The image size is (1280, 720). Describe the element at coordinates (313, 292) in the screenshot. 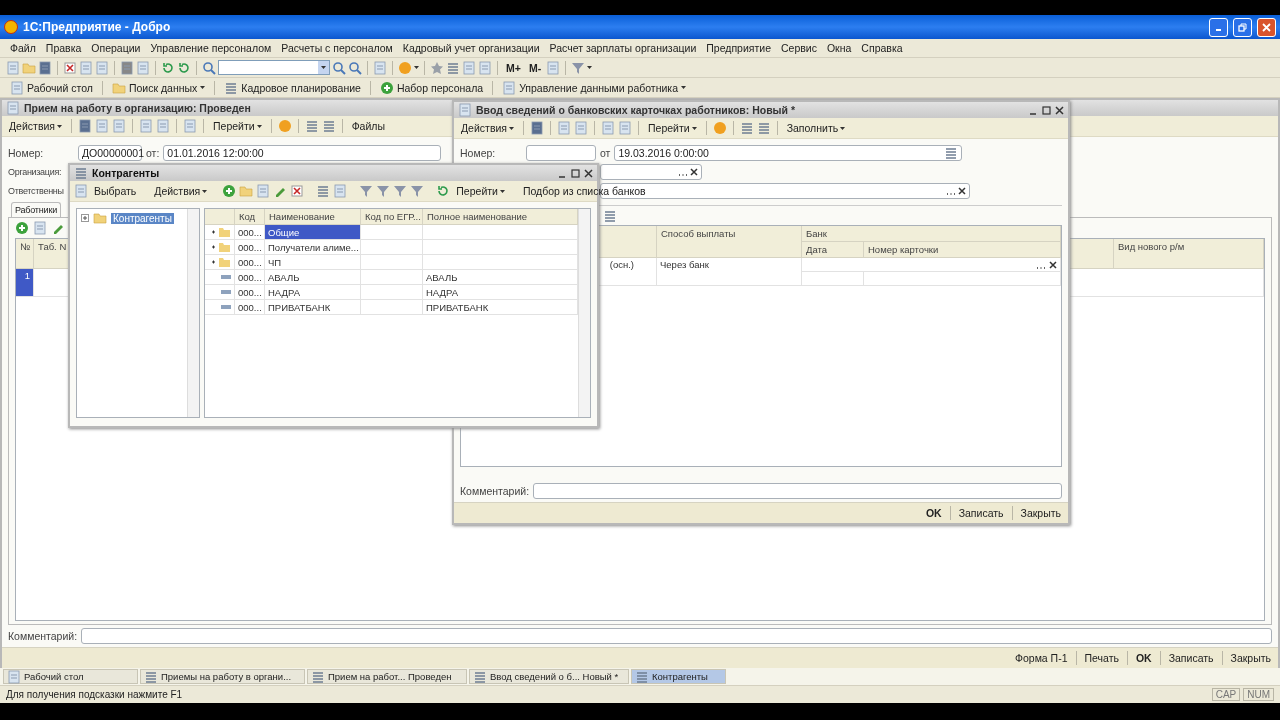

I see `table-cell: НАДРА` at that location.